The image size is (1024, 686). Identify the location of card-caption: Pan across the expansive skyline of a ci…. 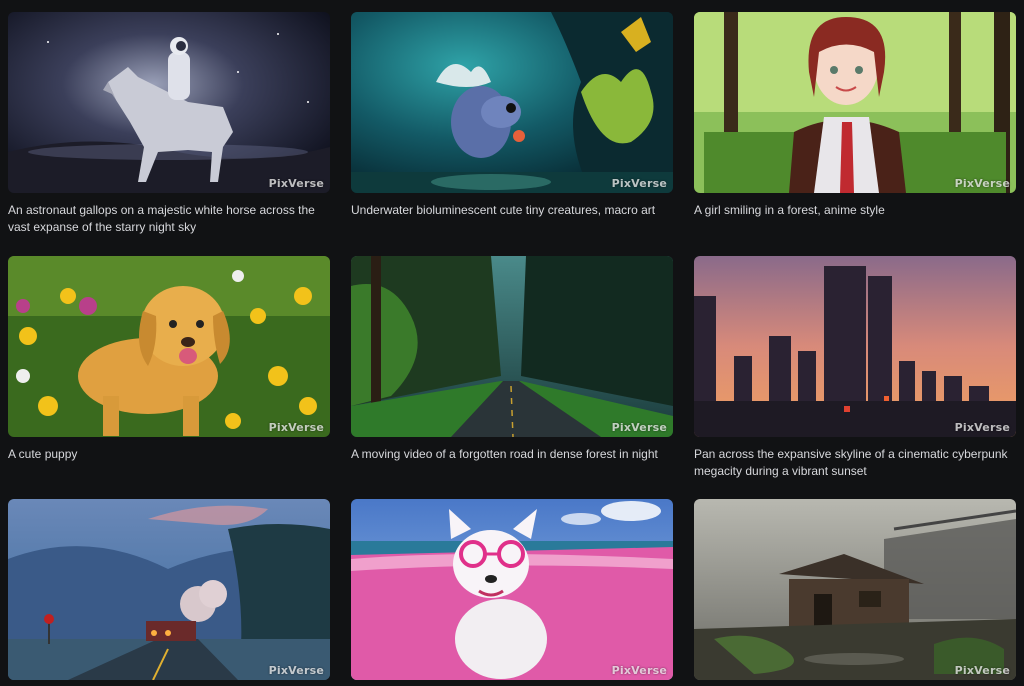
(851, 462).